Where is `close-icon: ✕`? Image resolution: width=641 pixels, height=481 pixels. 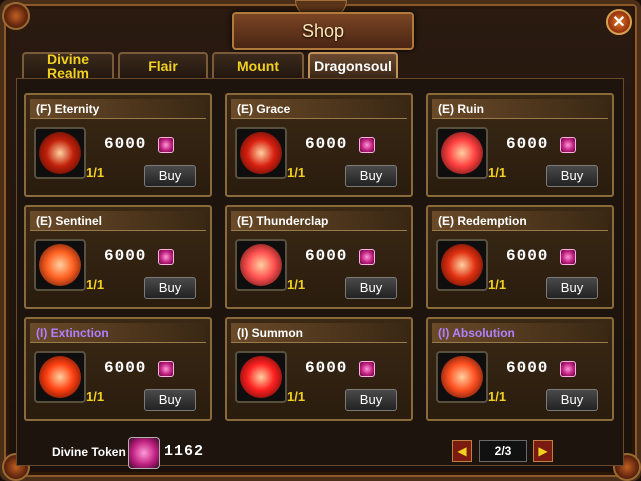
close-icon: ✕ is located at coordinates (619, 22).